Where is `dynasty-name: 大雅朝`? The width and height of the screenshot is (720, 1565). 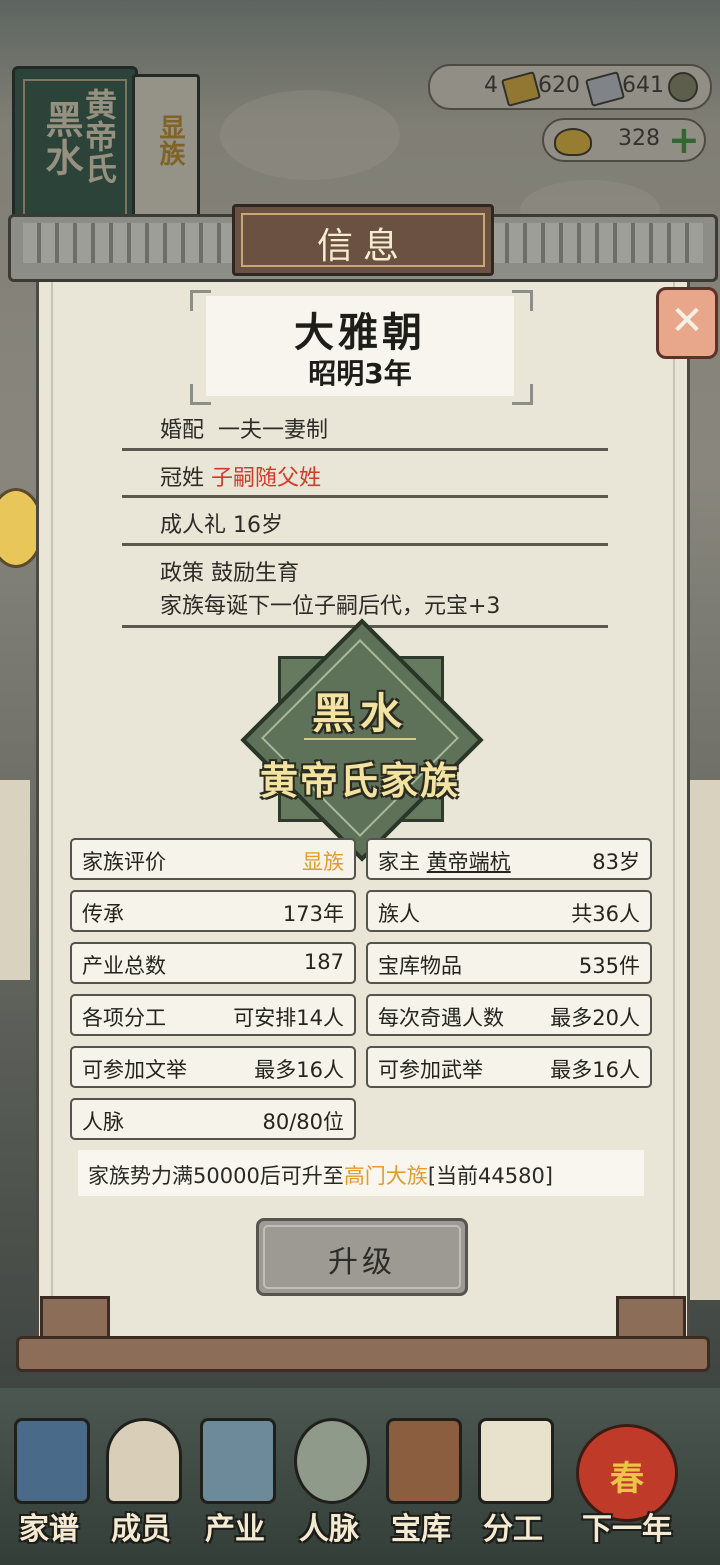
dynasty-name: 大雅朝 is located at coordinates (360, 333).